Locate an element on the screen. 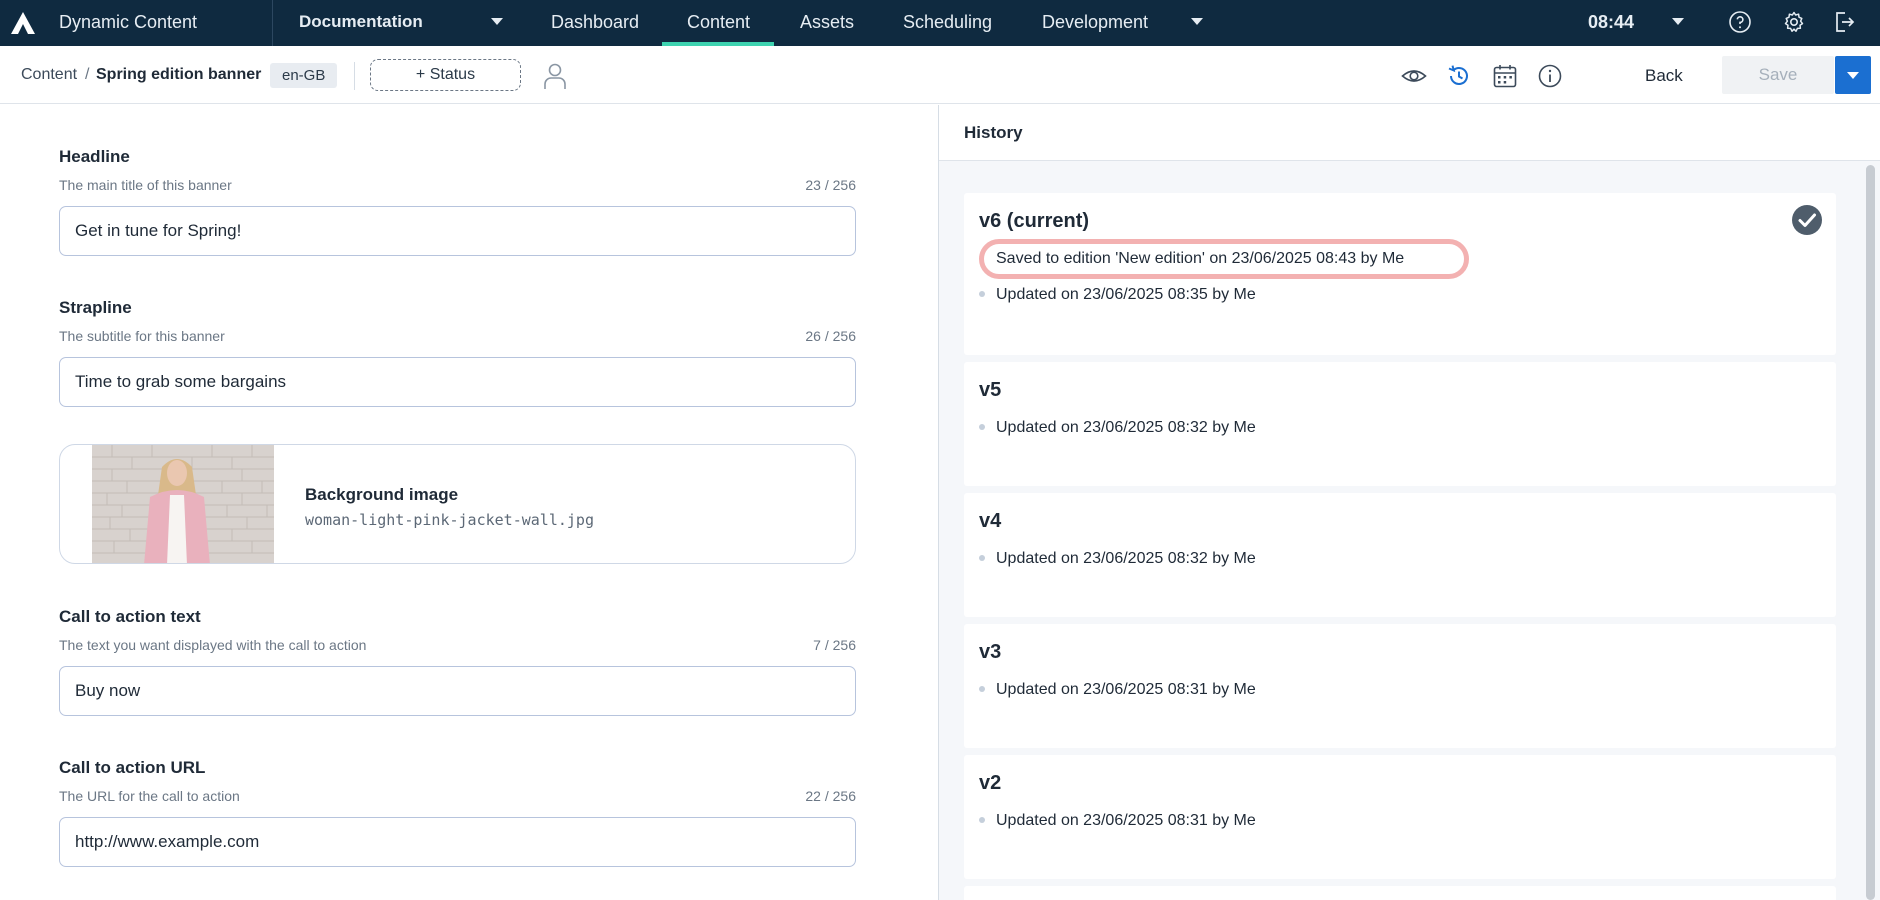 This screenshot has width=1880, height=900. version-title: v4 is located at coordinates (990, 521).